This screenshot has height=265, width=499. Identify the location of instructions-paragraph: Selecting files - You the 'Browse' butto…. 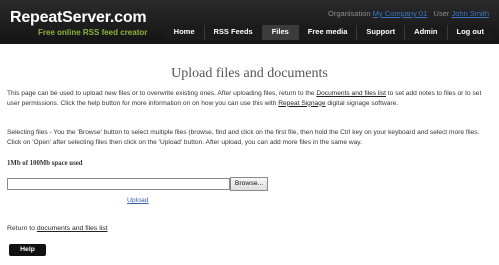
(243, 137).